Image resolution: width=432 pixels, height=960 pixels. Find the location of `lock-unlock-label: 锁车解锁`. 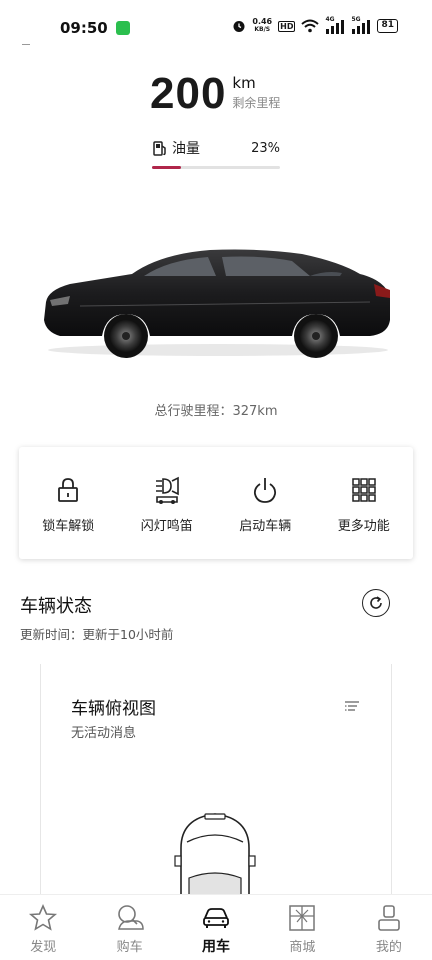

lock-unlock-label: 锁车解锁 is located at coordinates (68, 526).